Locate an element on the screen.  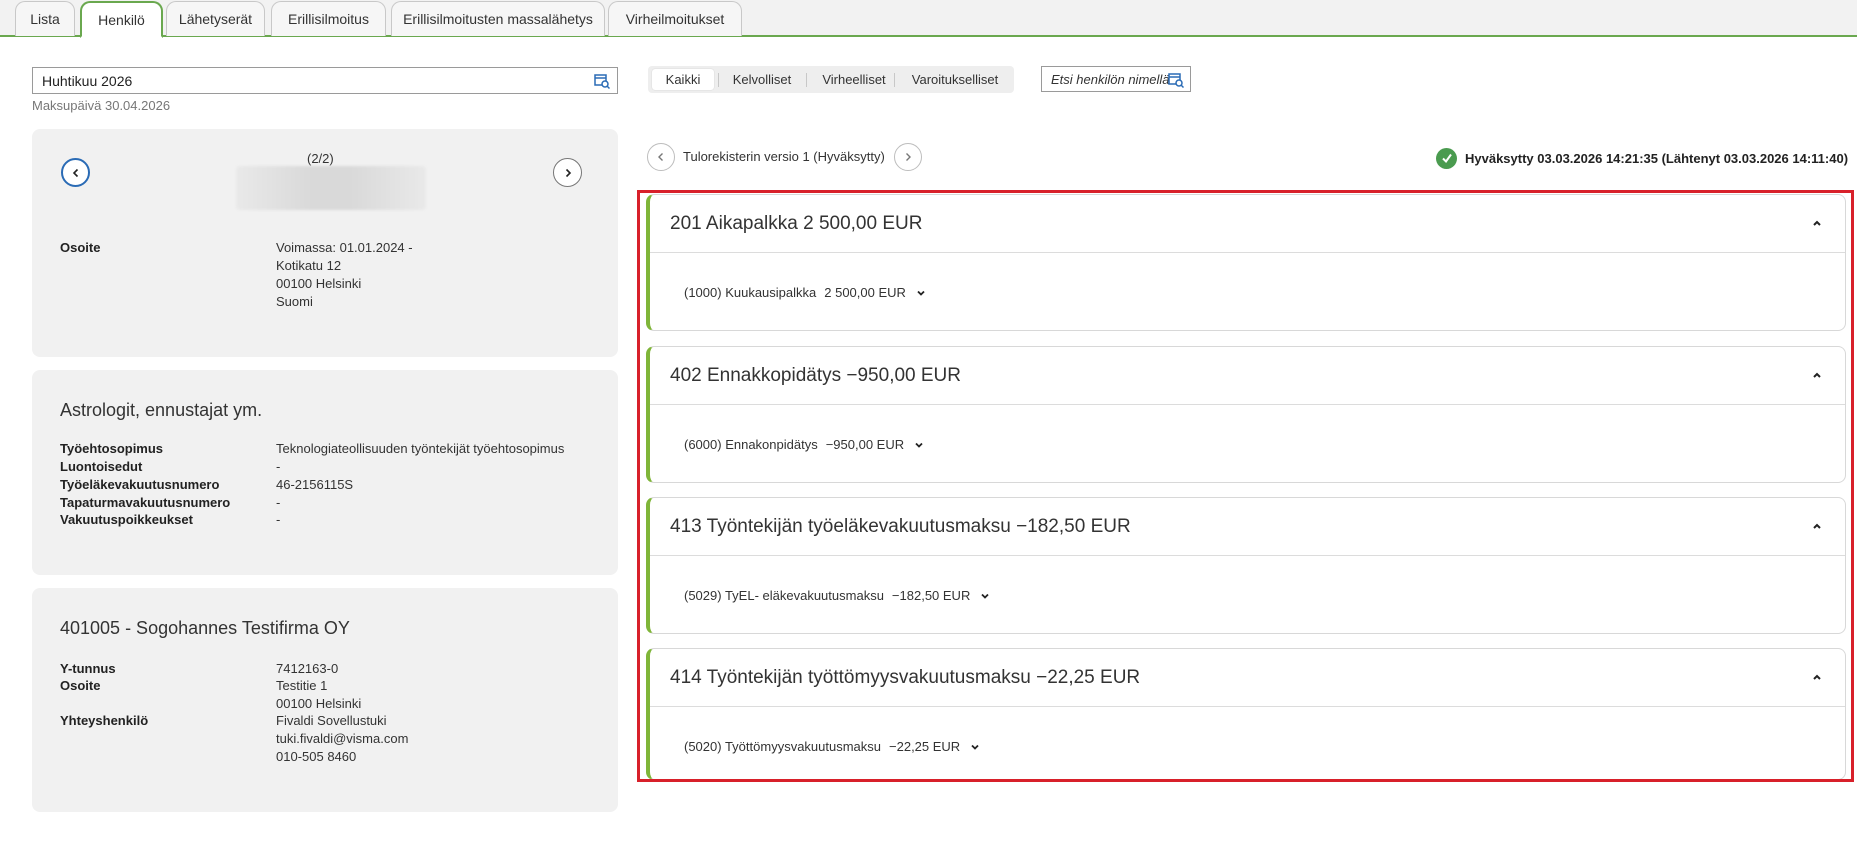
tes-label: Työehtosopimus is located at coordinates (112, 448).